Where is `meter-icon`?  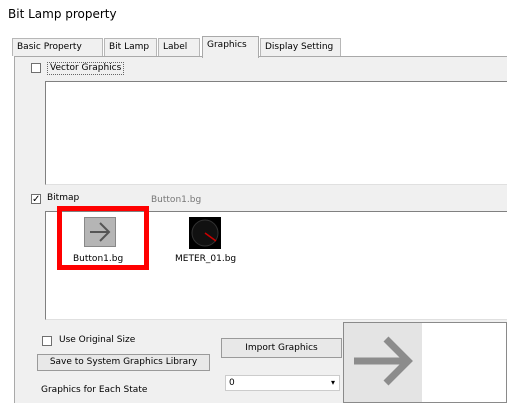
meter-icon is located at coordinates (205, 233).